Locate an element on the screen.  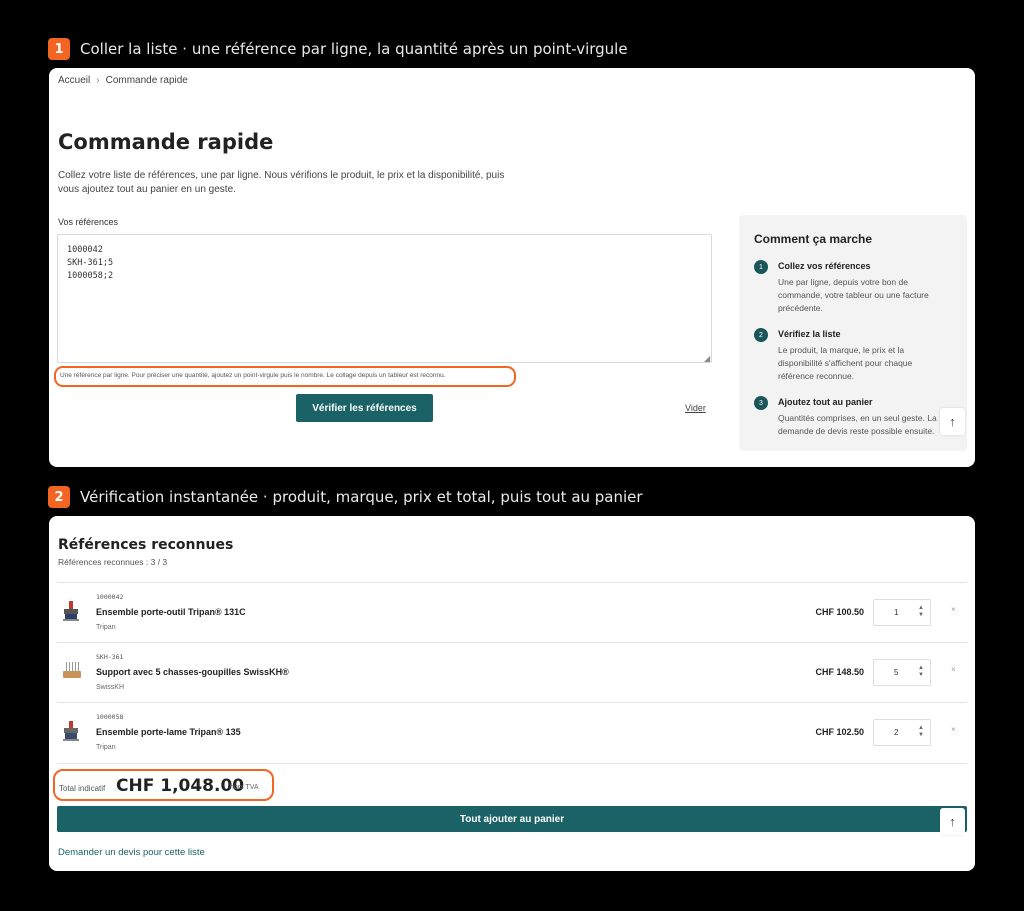
step-1-number: 1 is located at coordinates (59, 49).